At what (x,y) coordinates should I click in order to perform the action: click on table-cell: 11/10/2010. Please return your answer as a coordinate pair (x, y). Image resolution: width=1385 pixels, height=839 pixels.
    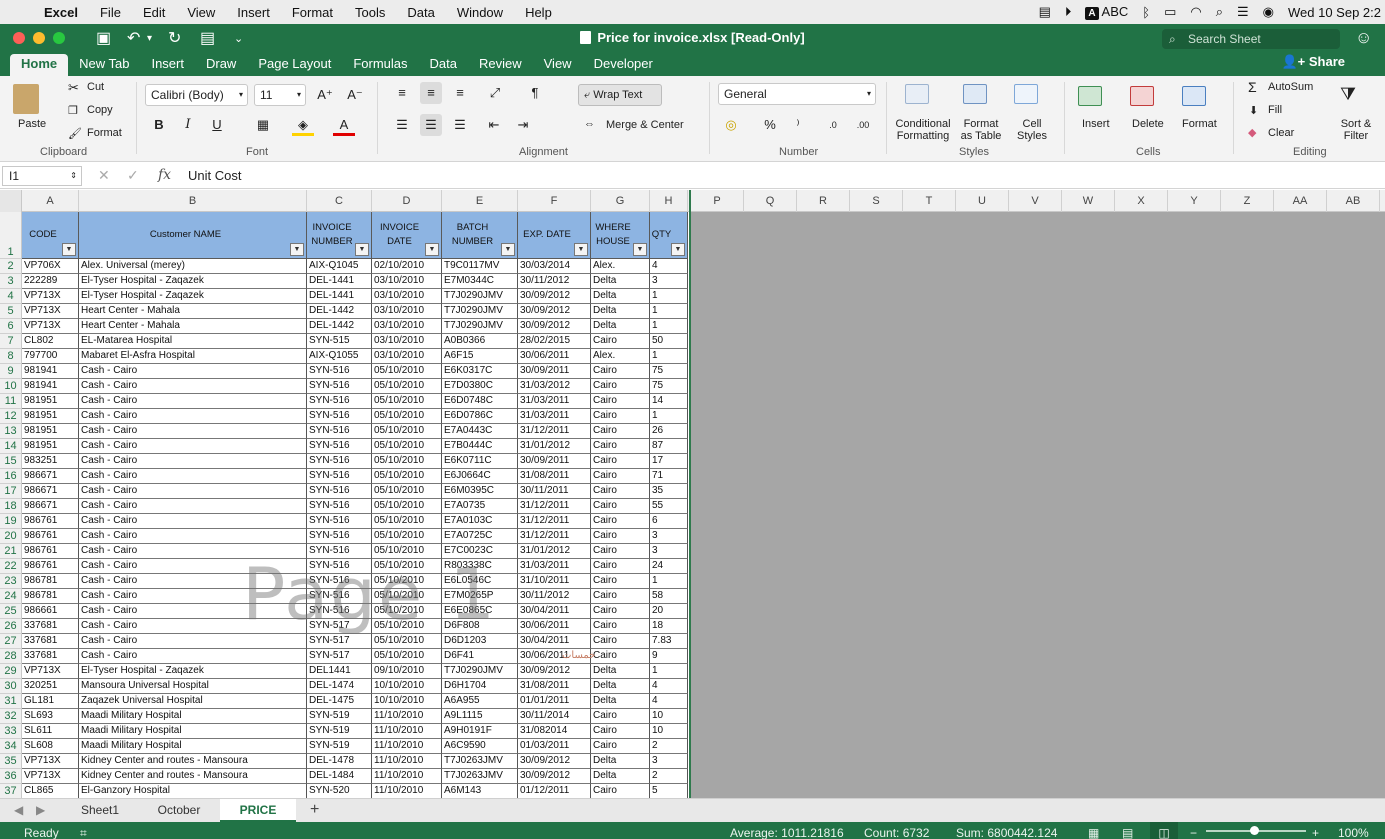
    Looking at the image, I should click on (407, 731).